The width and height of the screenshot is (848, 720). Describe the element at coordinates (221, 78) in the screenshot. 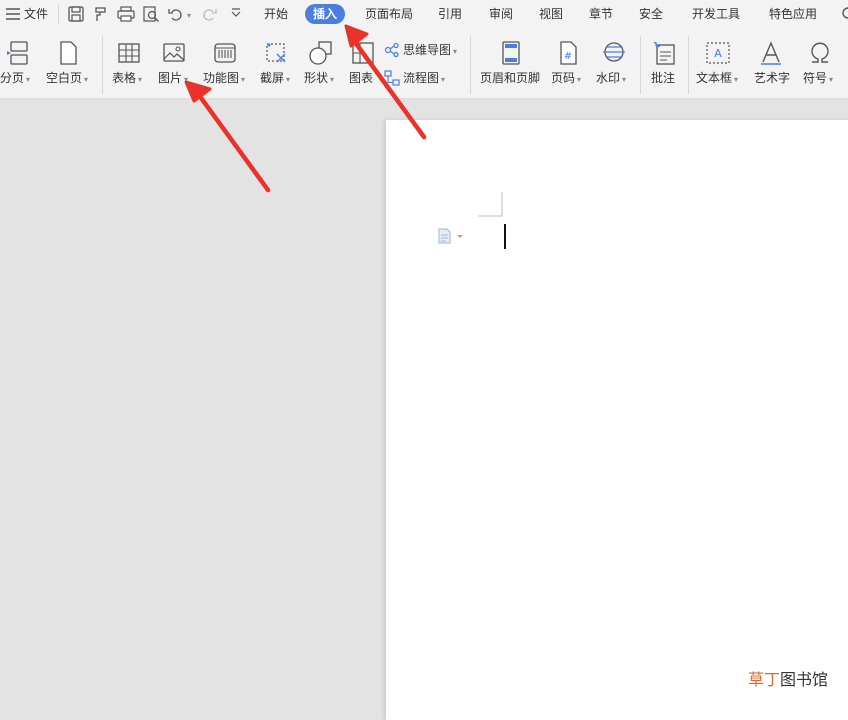

I see `function-chart-label: 功能图` at that location.